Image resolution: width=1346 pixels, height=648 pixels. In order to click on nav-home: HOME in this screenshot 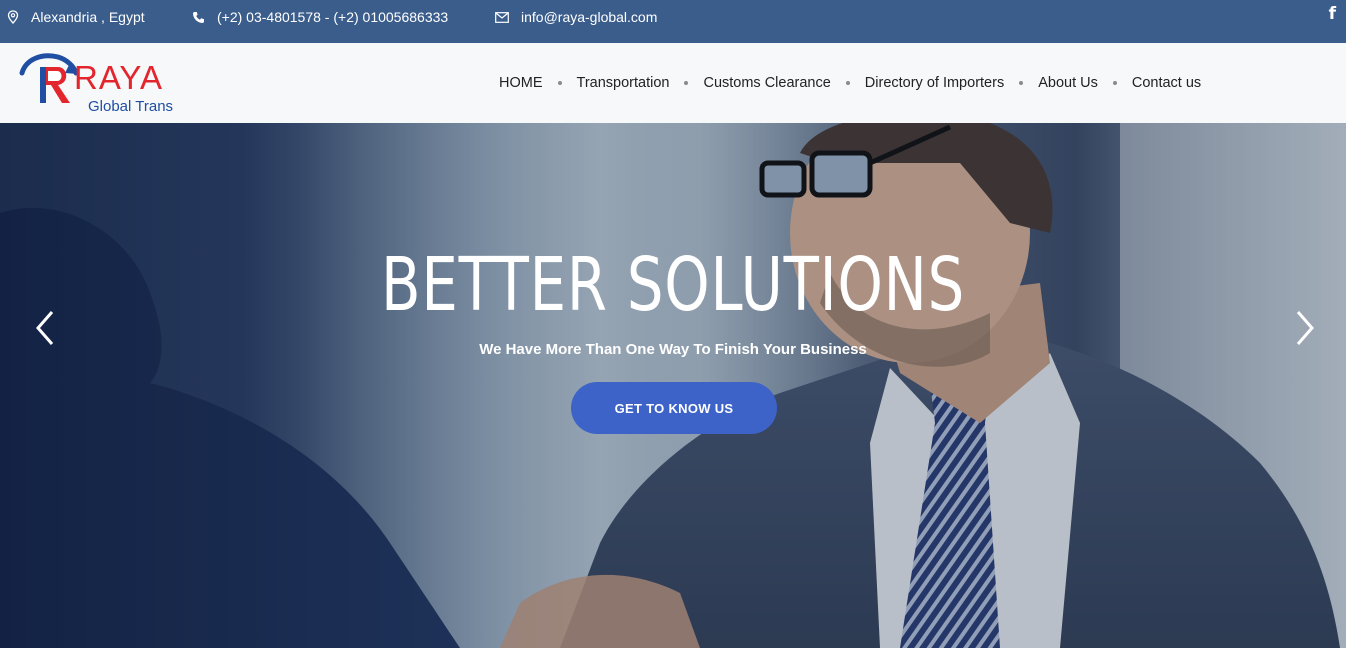, I will do `click(521, 83)`.